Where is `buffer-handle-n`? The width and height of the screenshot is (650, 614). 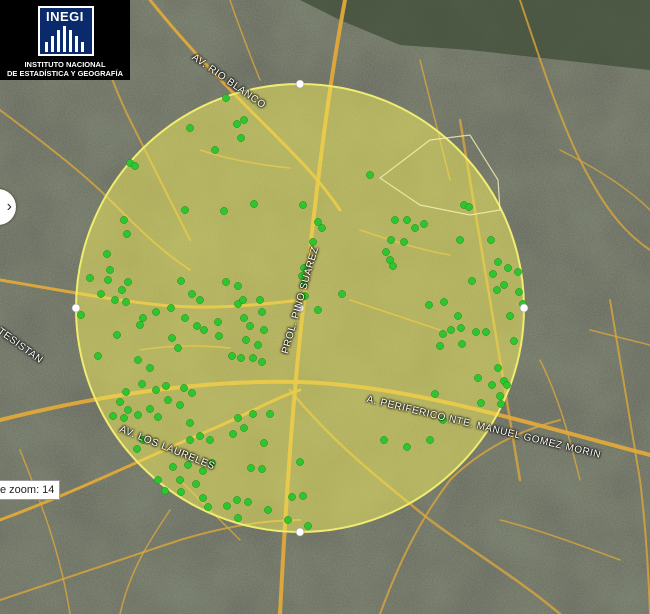 buffer-handle-n is located at coordinates (300, 84).